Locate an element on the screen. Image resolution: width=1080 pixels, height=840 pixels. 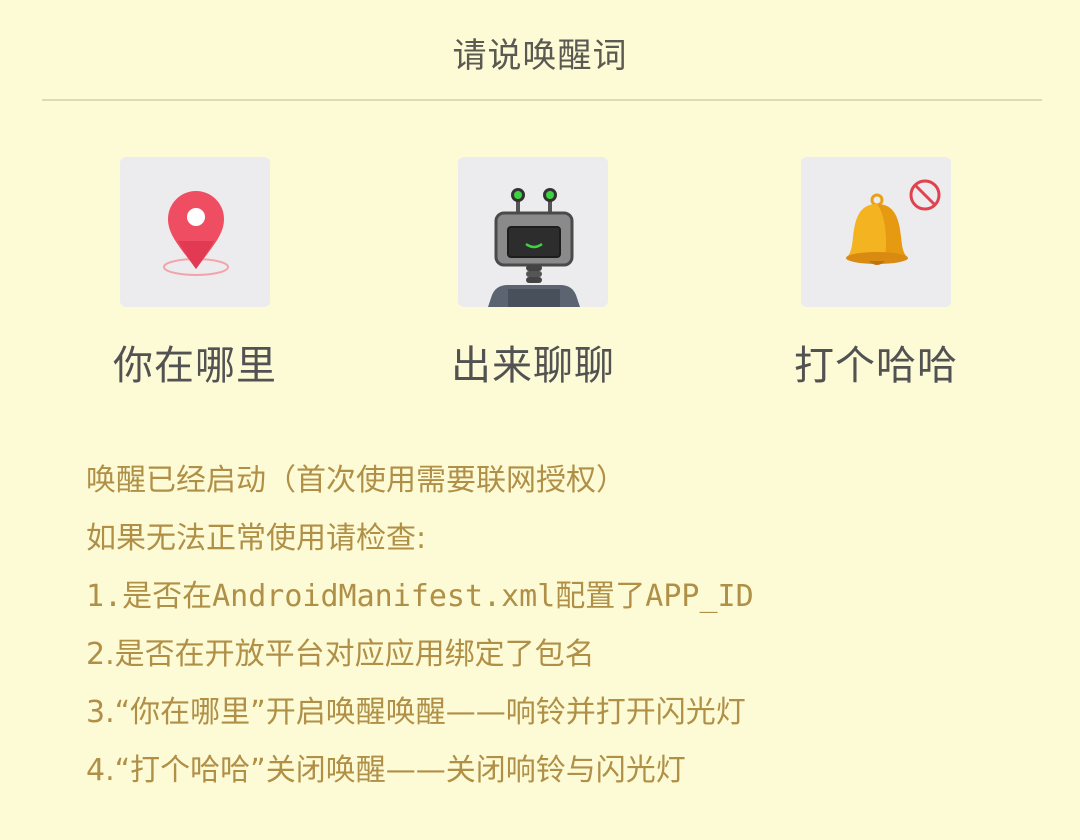
page-title: 请说唤醒词 is located at coordinates (540, 56).